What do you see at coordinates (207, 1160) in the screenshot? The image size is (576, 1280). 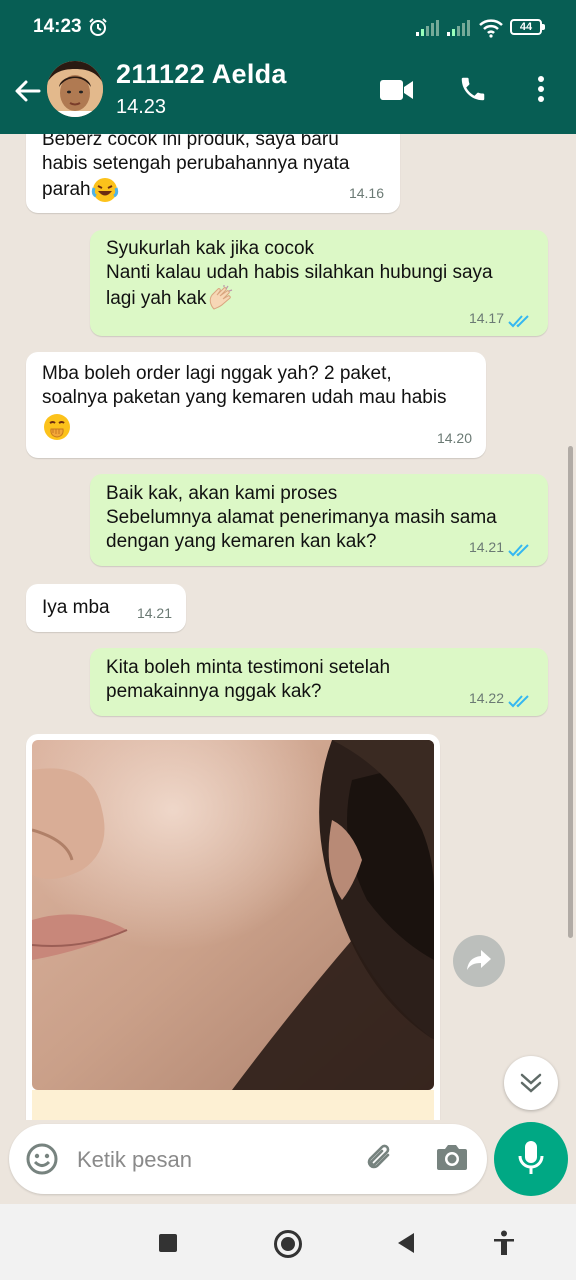 I see `message-input` at bounding box center [207, 1160].